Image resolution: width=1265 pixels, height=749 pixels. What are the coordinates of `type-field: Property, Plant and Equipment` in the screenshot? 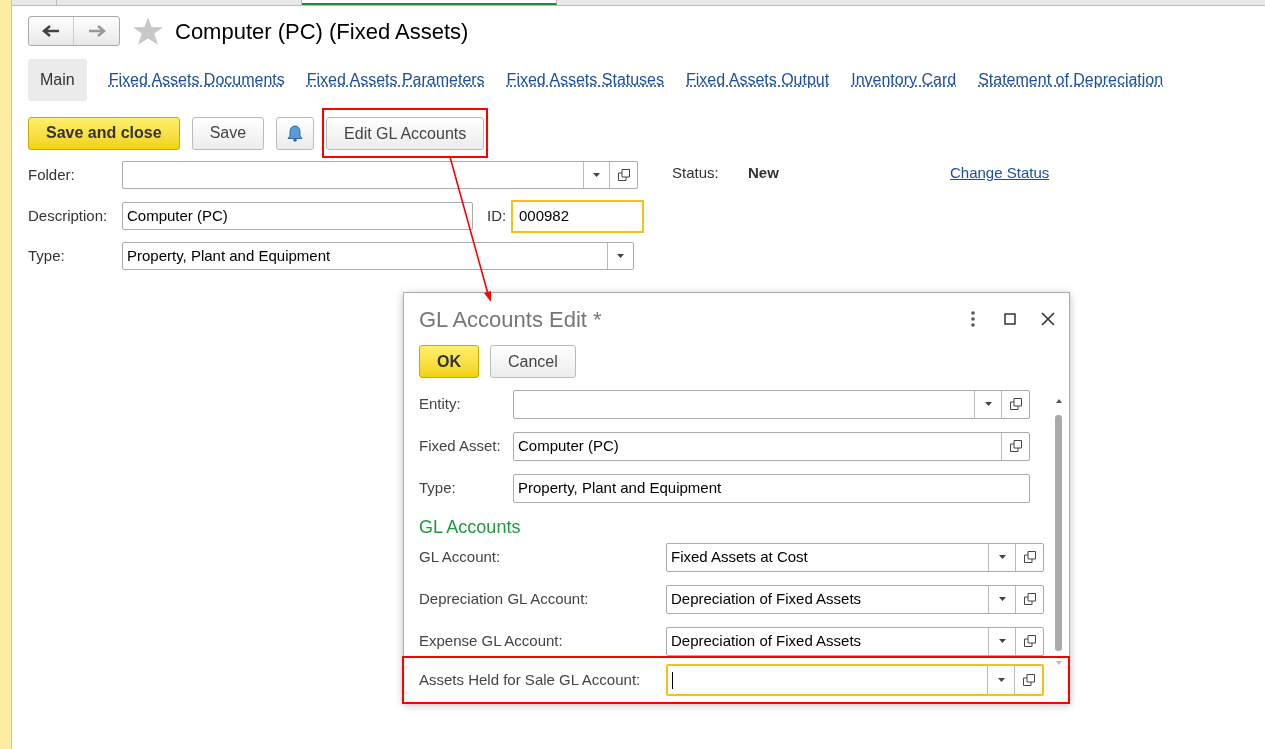 It's located at (378, 256).